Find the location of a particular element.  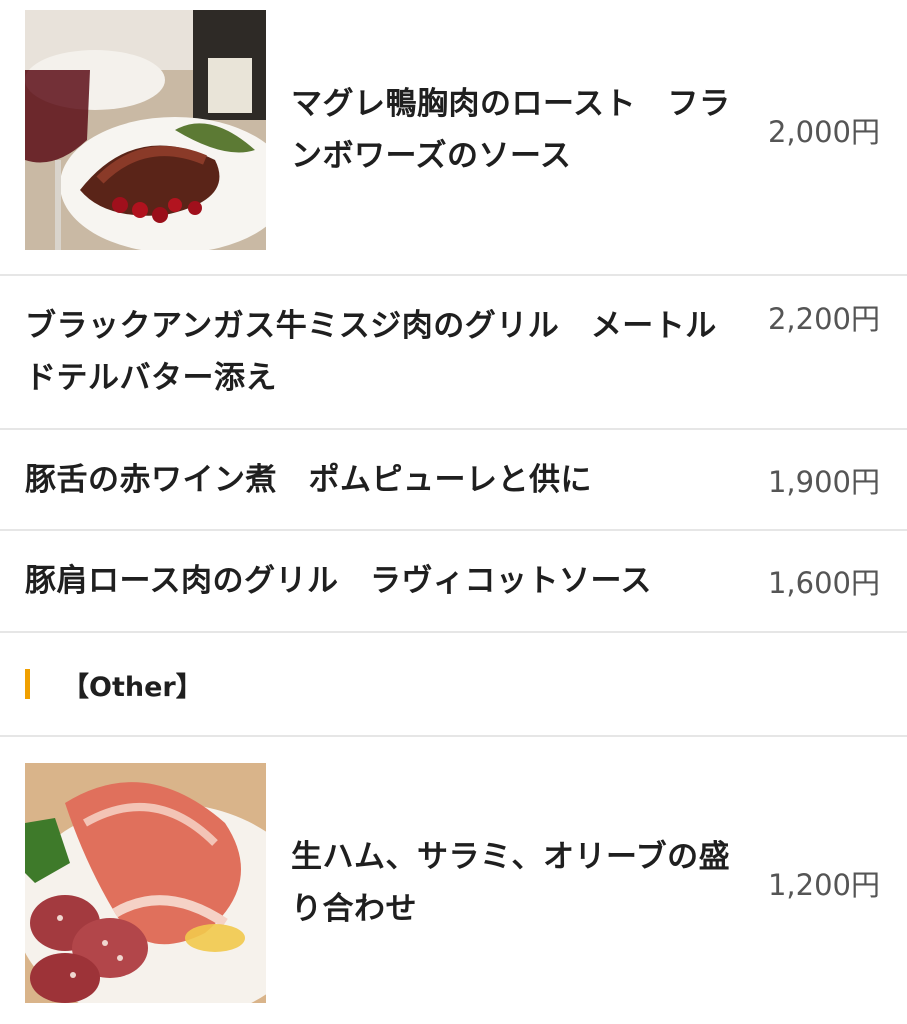

item-name: マグレ鴨胸肉のロースト フランボワーズのソース is located at coordinates (511, 129).